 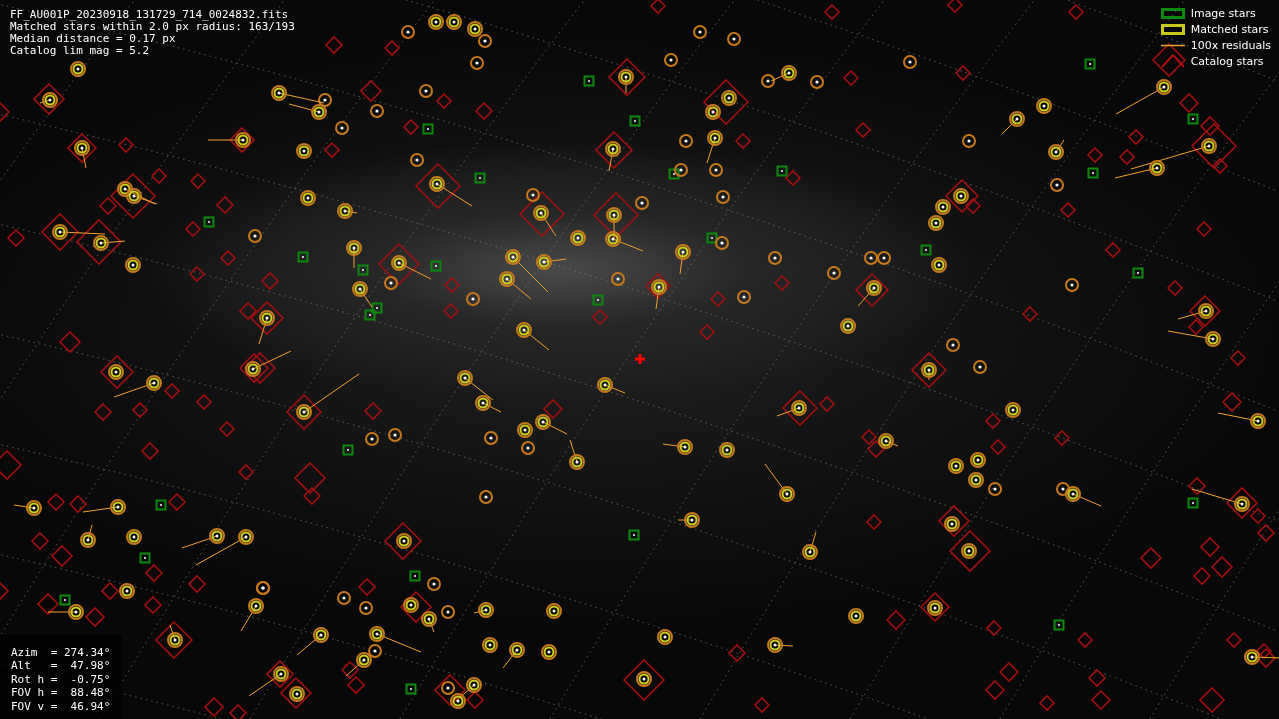 What do you see at coordinates (61, 679) in the screenshot?
I see `pointing-info-text: Rot h = -0.75°` at bounding box center [61, 679].